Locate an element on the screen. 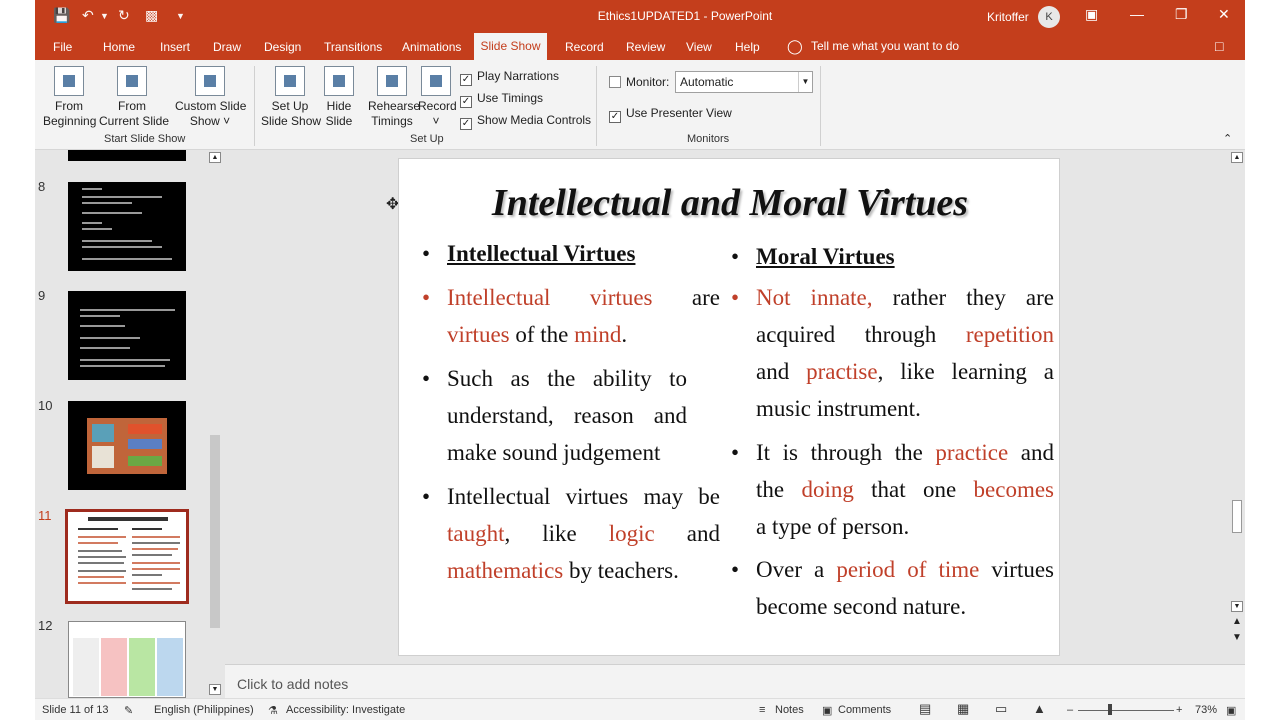  use-timings-checkbox: ✓ Use Timings is located at coordinates (501, 99).